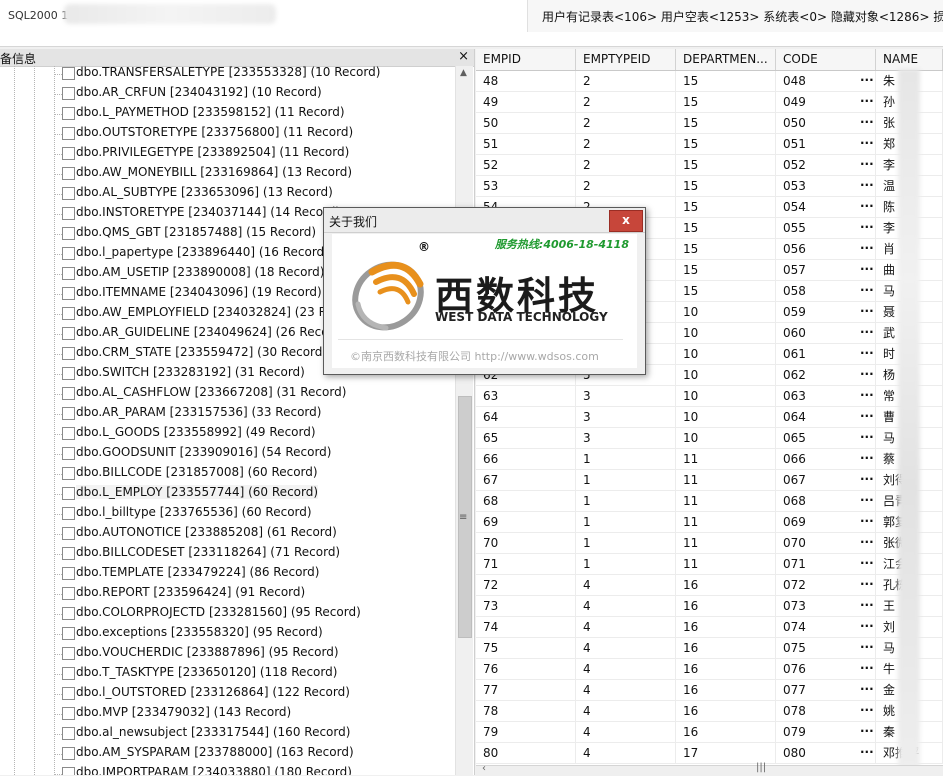  What do you see at coordinates (526, 81) in the screenshot?
I see `table-cell: 48` at bounding box center [526, 81].